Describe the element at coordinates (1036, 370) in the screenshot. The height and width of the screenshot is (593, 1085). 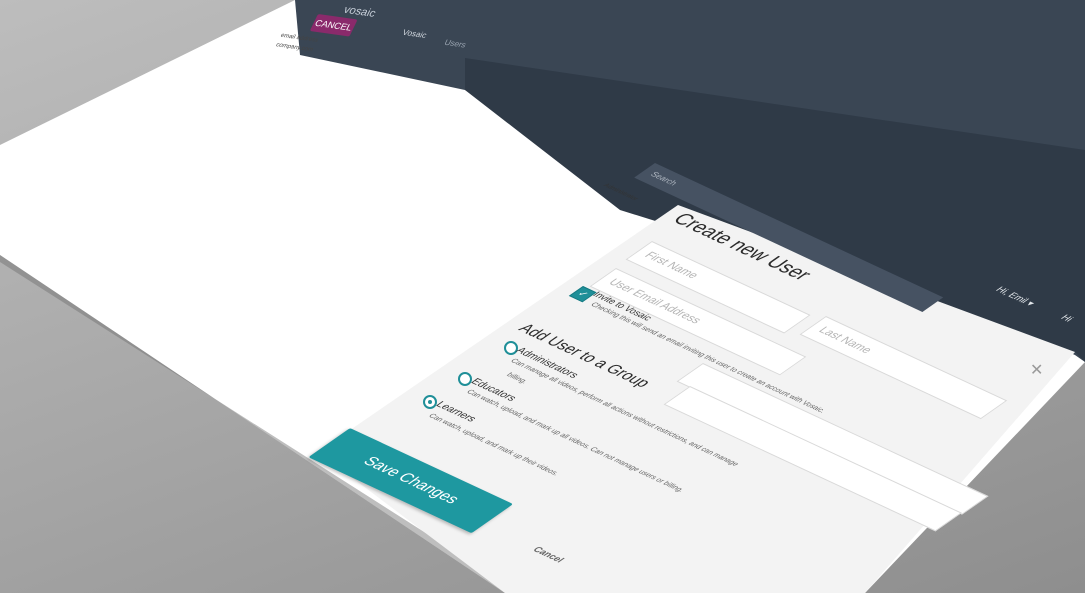
I see `close-icon: ✕` at that location.